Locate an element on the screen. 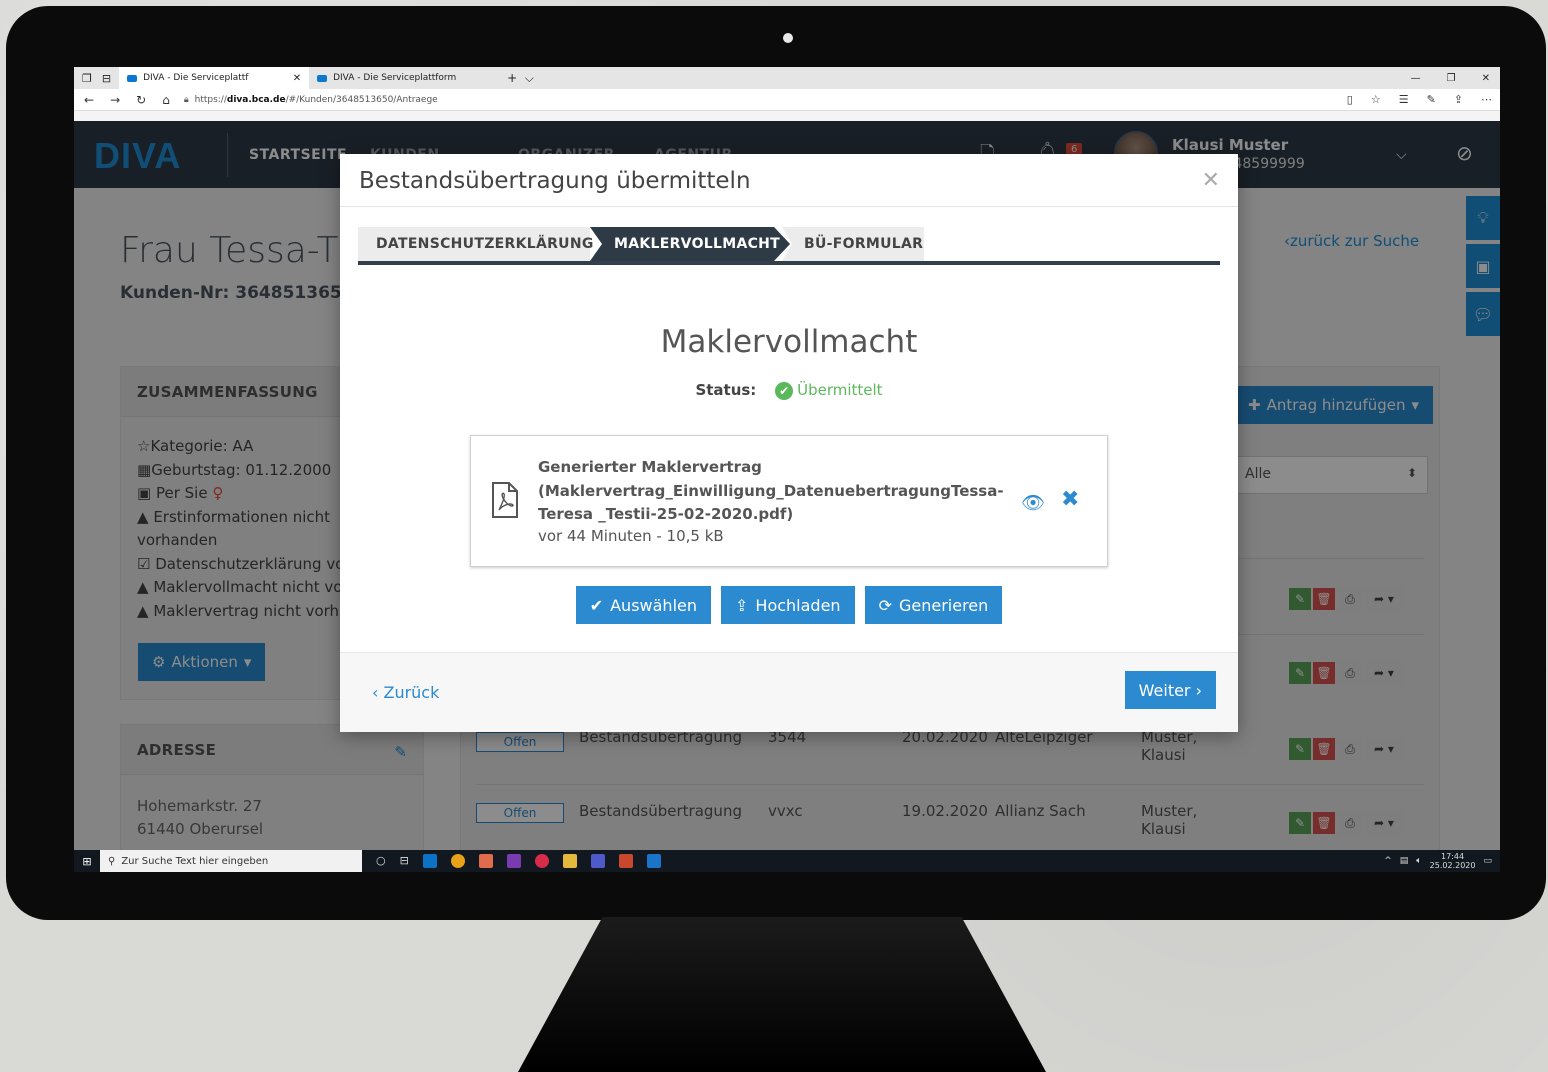 The image size is (1548, 1072). taskbar-apps: ○ ⊟ is located at coordinates (511, 861).